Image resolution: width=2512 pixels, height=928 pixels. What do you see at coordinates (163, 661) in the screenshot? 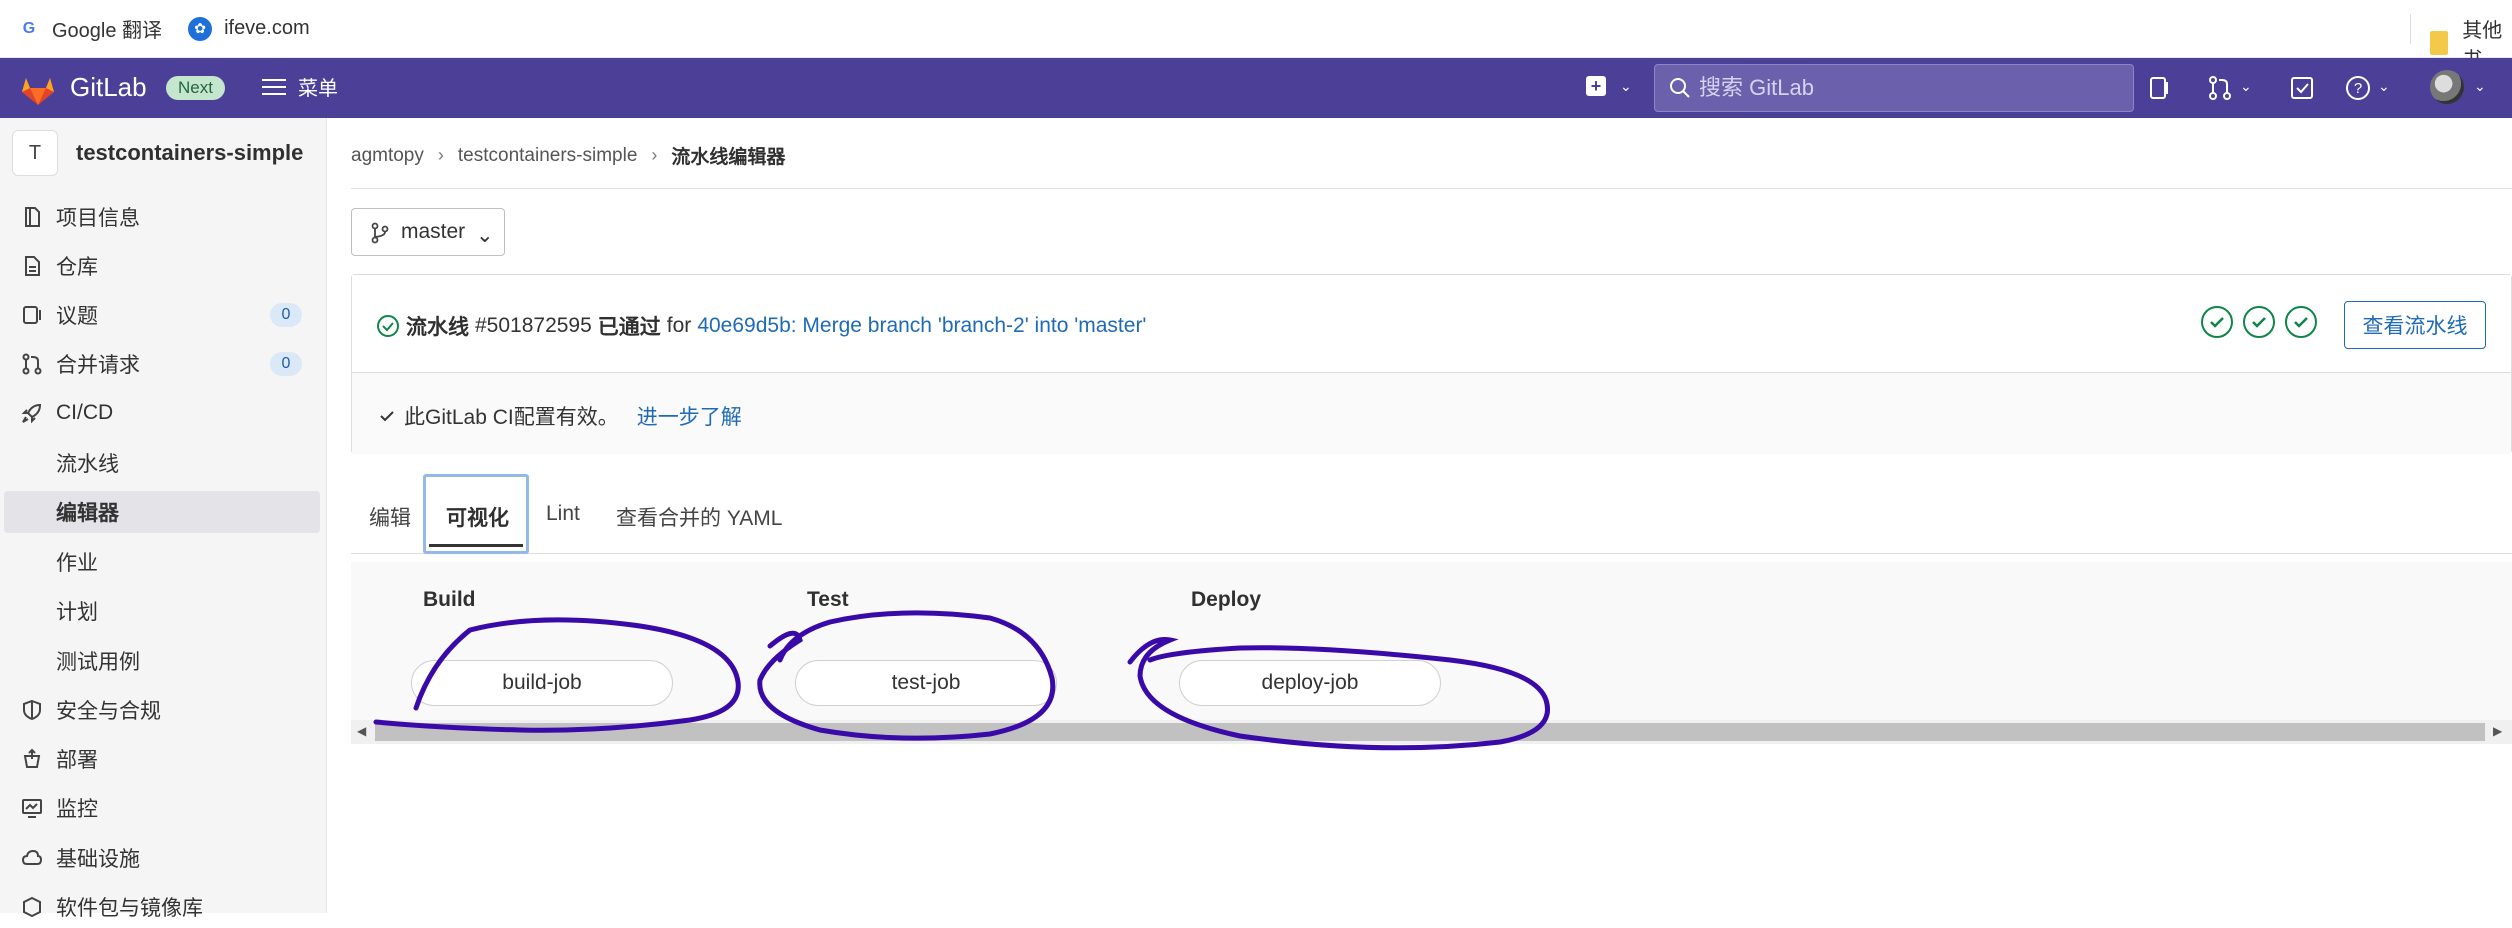
I see `sidebar-subitem-test-cases: 测试用例` at bounding box center [163, 661].